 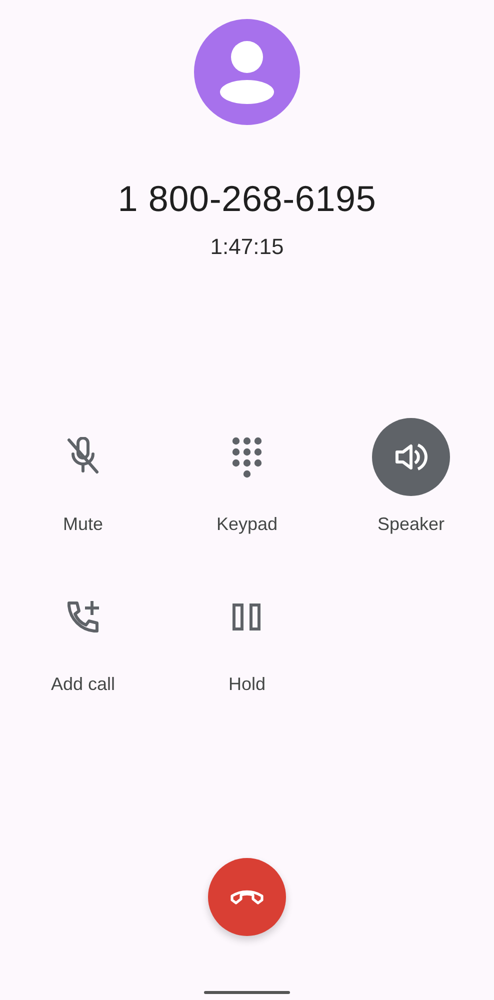 I want to click on add-call-button: Add call, so click(x=83, y=636).